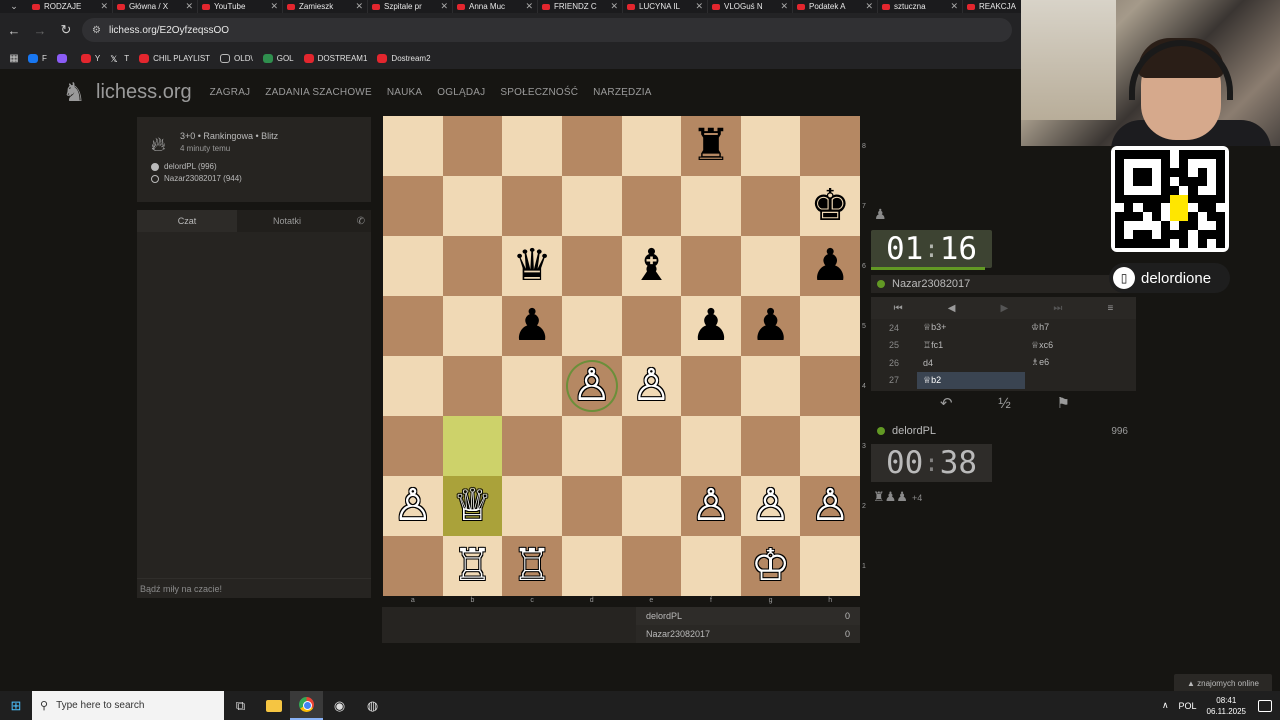 The width and height of the screenshot is (1280, 720). Describe the element at coordinates (1111, 308) in the screenshot. I see `menu-icon: ≡` at that location.